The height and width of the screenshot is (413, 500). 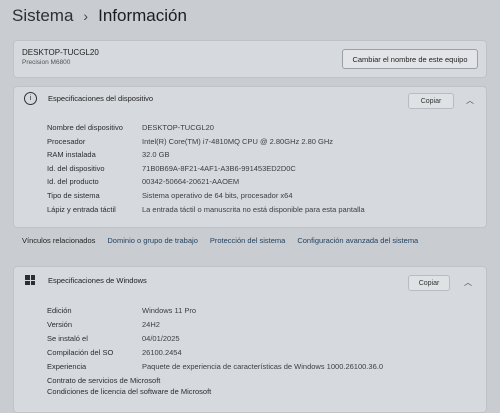 I want to click on info-icon: i, so click(x=30, y=98).